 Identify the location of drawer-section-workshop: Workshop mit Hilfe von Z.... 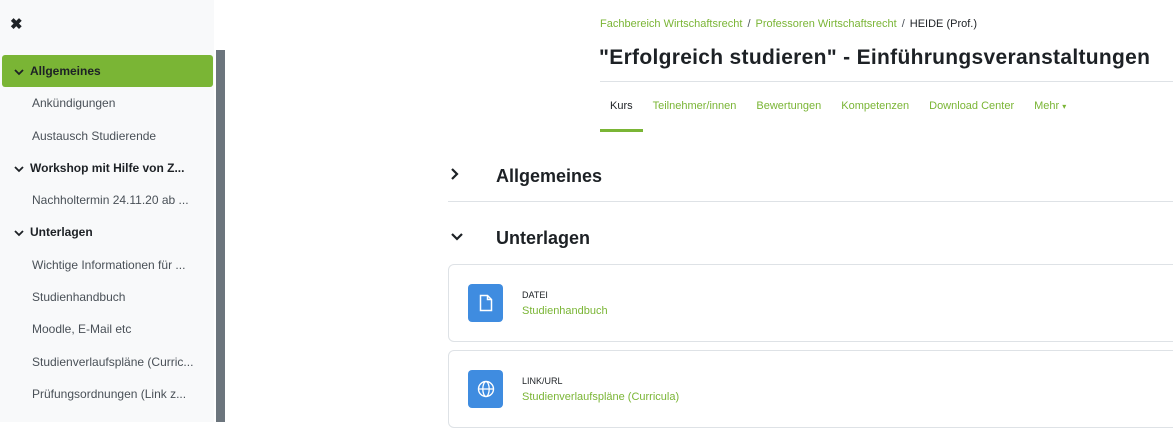
(107, 168).